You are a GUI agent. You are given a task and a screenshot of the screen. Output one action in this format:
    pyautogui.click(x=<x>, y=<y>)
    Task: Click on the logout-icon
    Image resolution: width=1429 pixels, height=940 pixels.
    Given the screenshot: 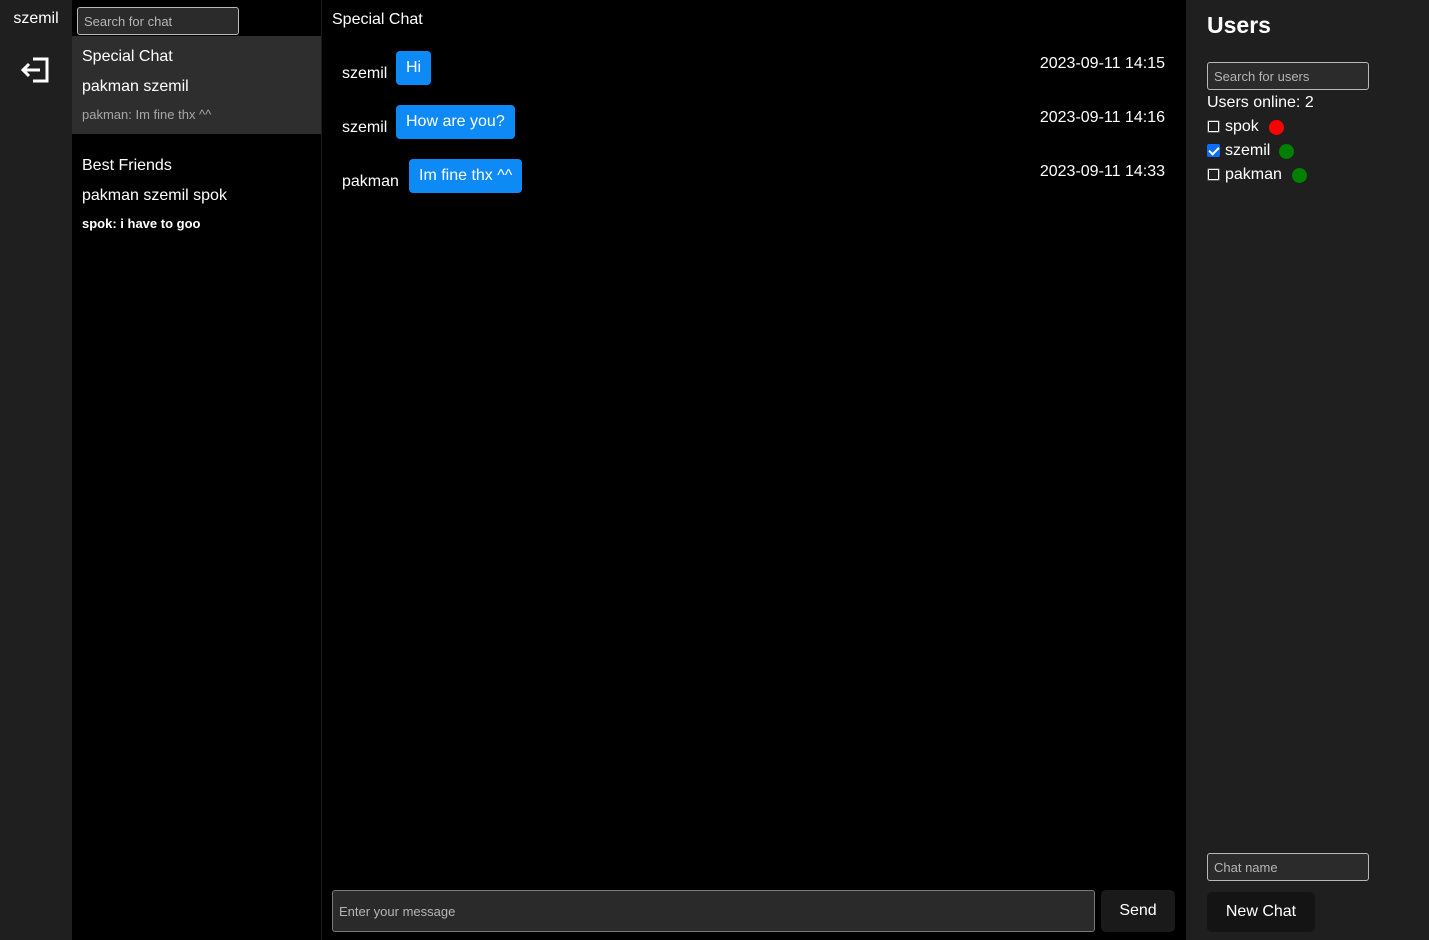 What is the action you would take?
    pyautogui.click(x=36, y=70)
    